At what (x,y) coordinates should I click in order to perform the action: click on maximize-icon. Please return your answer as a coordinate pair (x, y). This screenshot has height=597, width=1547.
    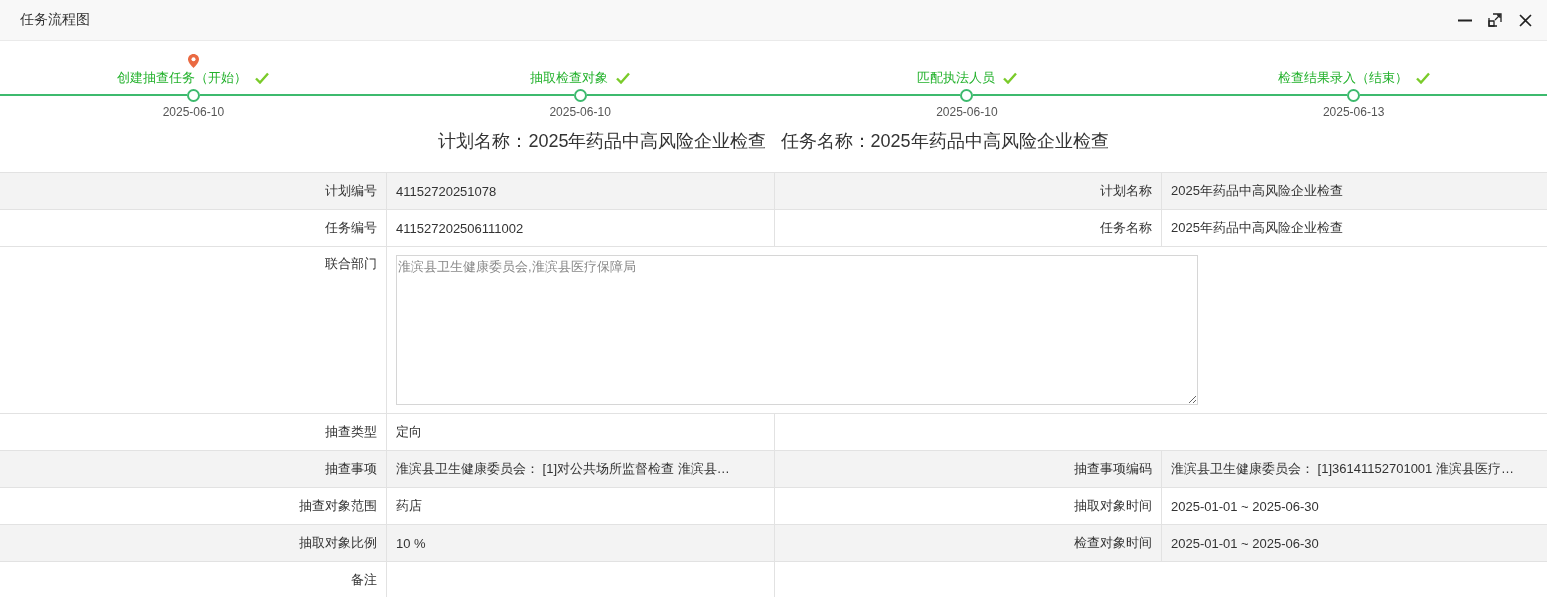
    Looking at the image, I should click on (1495, 20).